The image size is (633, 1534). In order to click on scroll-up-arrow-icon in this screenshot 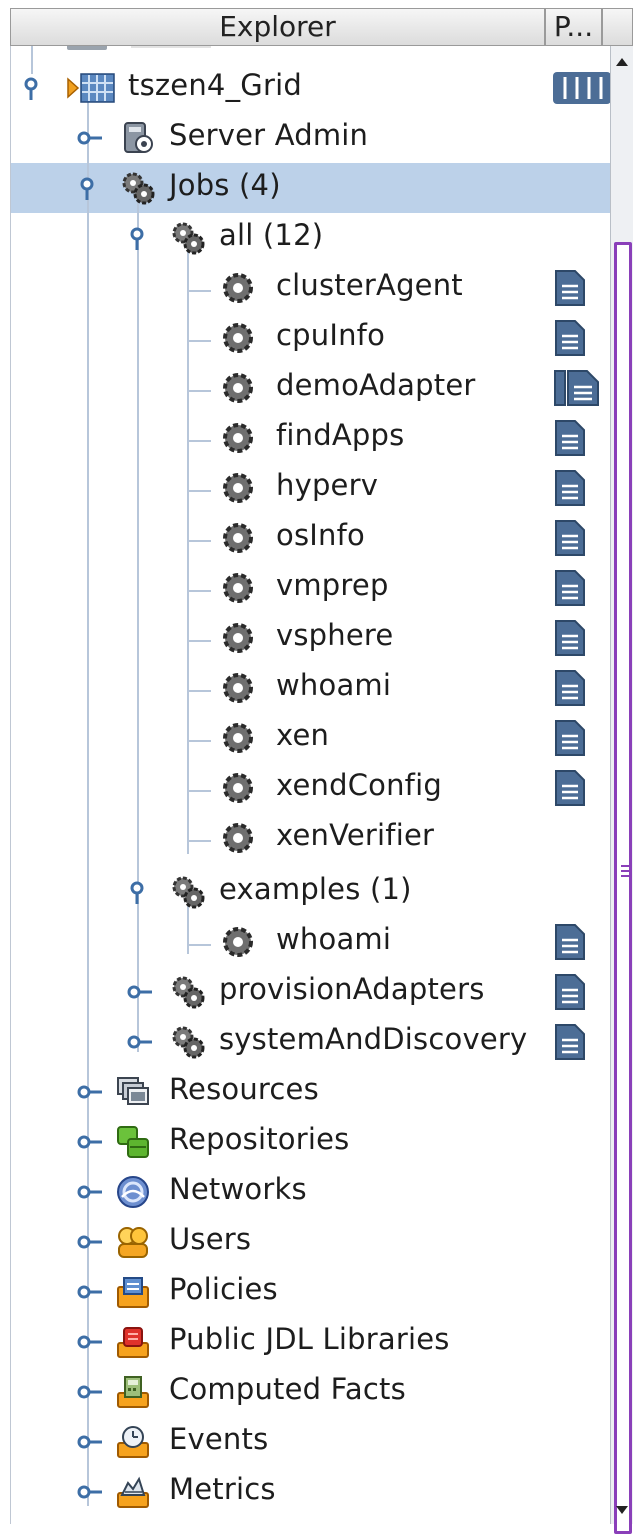, I will do `click(622, 62)`.